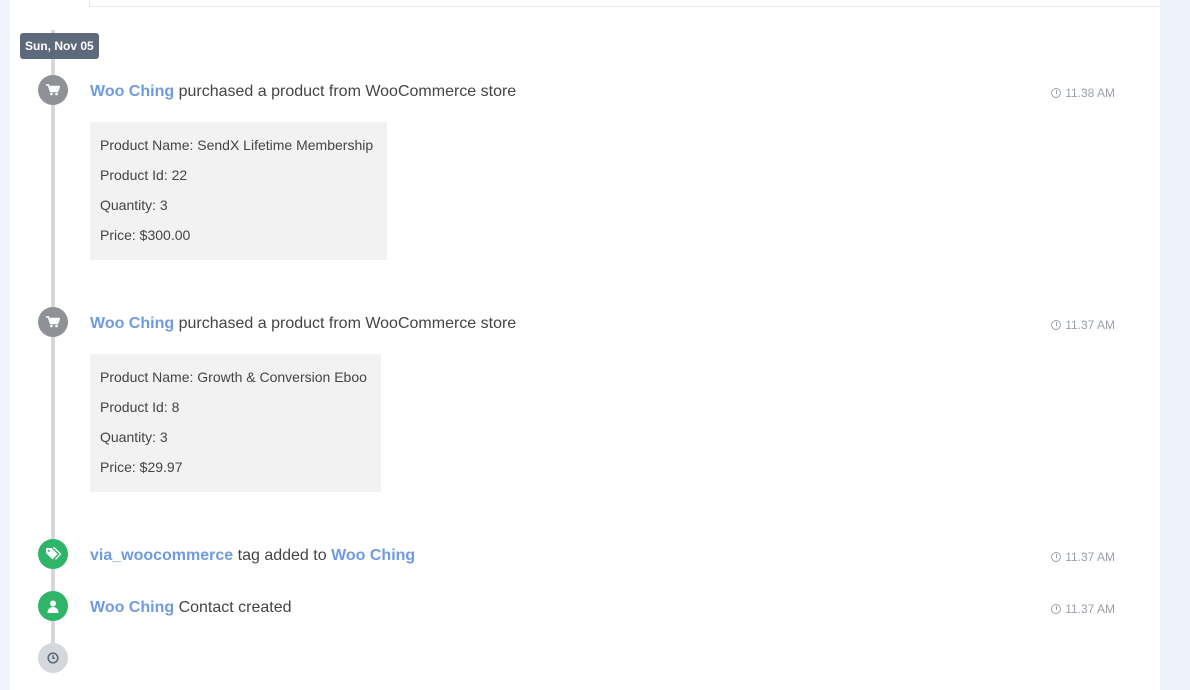  Describe the element at coordinates (1090, 93) in the screenshot. I see `time-label: 11.38 AM` at that location.